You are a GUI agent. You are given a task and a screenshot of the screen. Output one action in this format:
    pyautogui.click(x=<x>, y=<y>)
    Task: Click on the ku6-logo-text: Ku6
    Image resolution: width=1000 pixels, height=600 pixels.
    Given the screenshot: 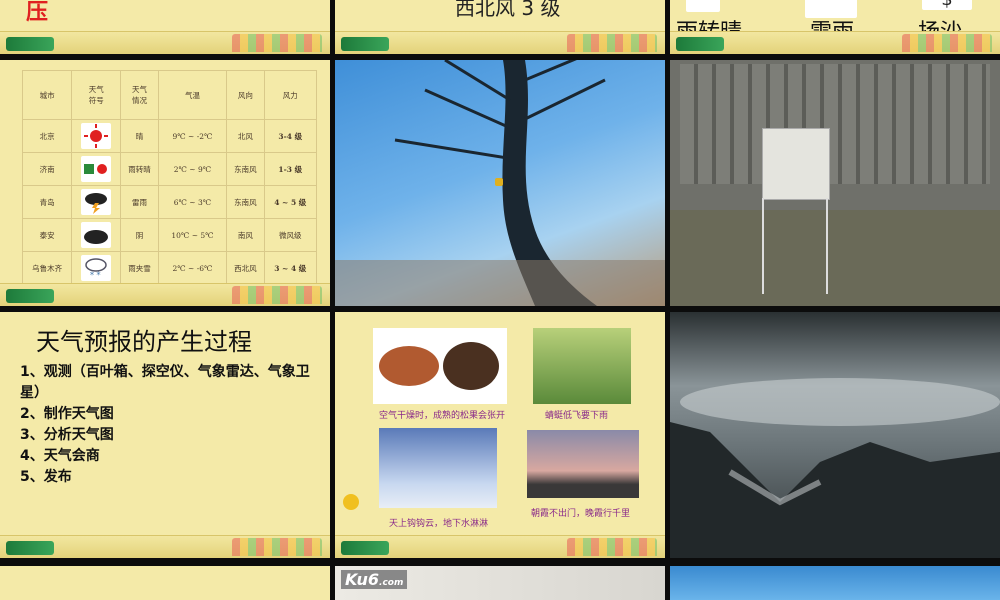 What is the action you would take?
    pyautogui.click(x=362, y=579)
    